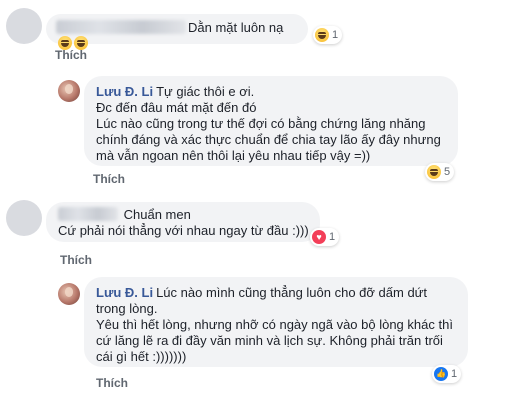  I want to click on reaction-summary: 1, so click(328, 35).